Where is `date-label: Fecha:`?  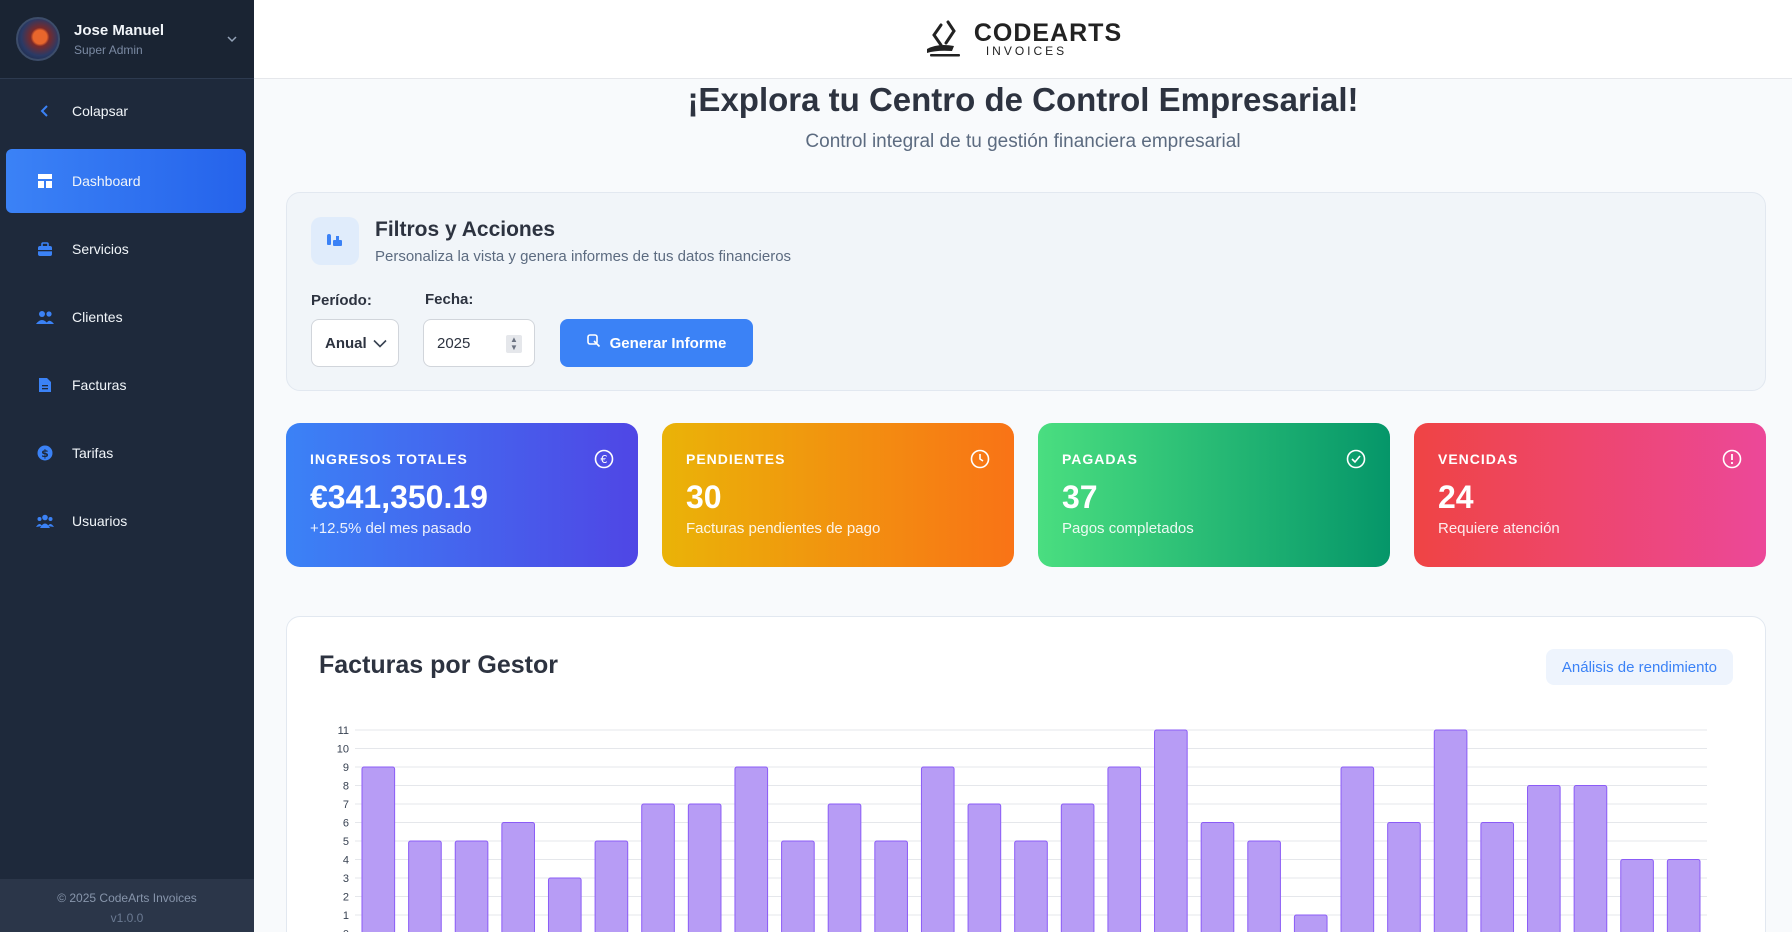
date-label: Fecha: is located at coordinates (449, 299).